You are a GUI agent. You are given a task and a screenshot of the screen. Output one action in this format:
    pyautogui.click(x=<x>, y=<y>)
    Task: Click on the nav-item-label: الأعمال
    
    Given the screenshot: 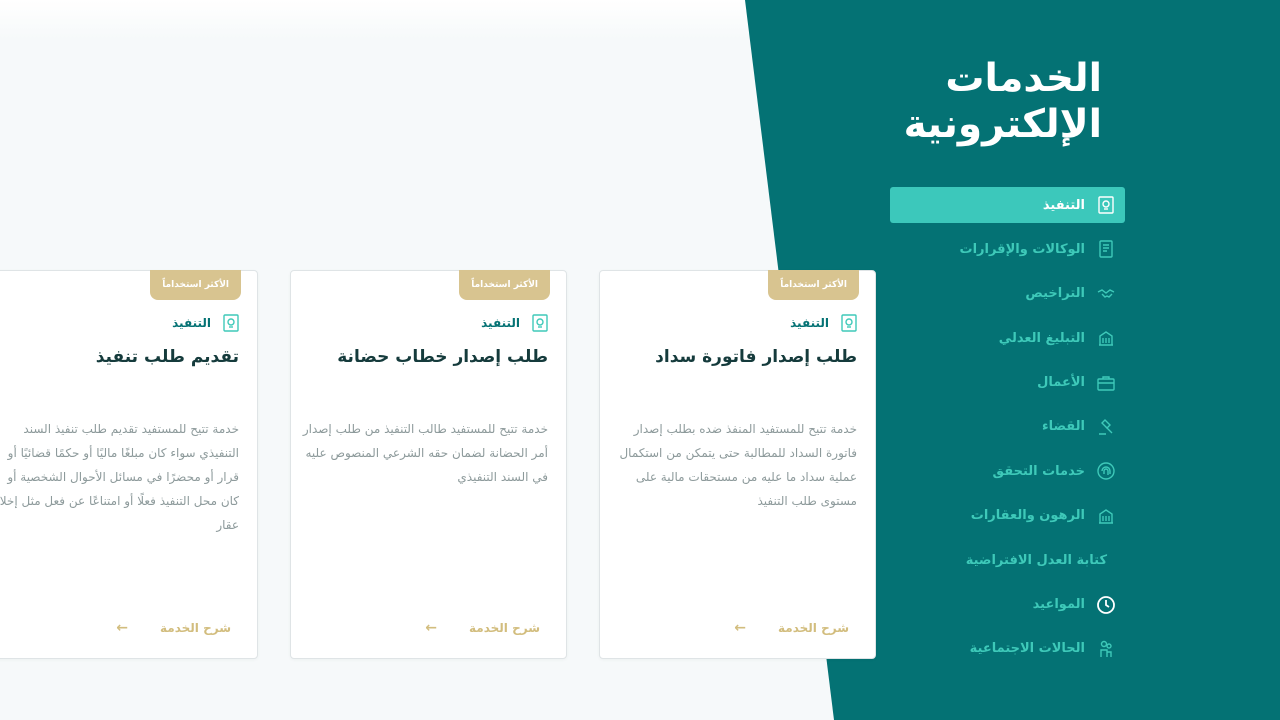 What is the action you would take?
    pyautogui.click(x=1061, y=383)
    